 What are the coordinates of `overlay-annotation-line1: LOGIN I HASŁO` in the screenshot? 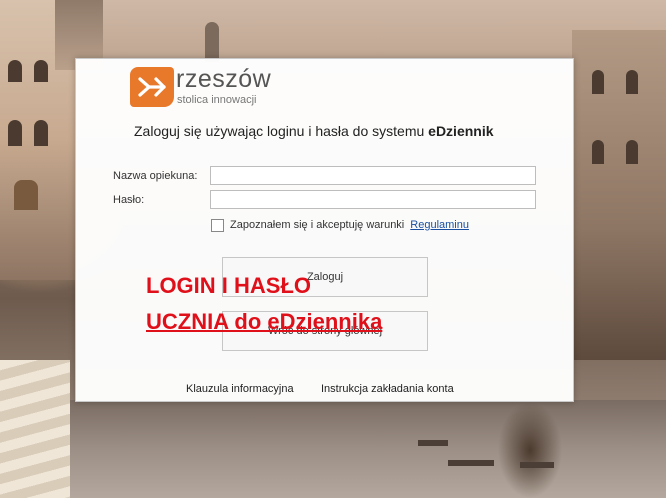 It's located at (228, 285).